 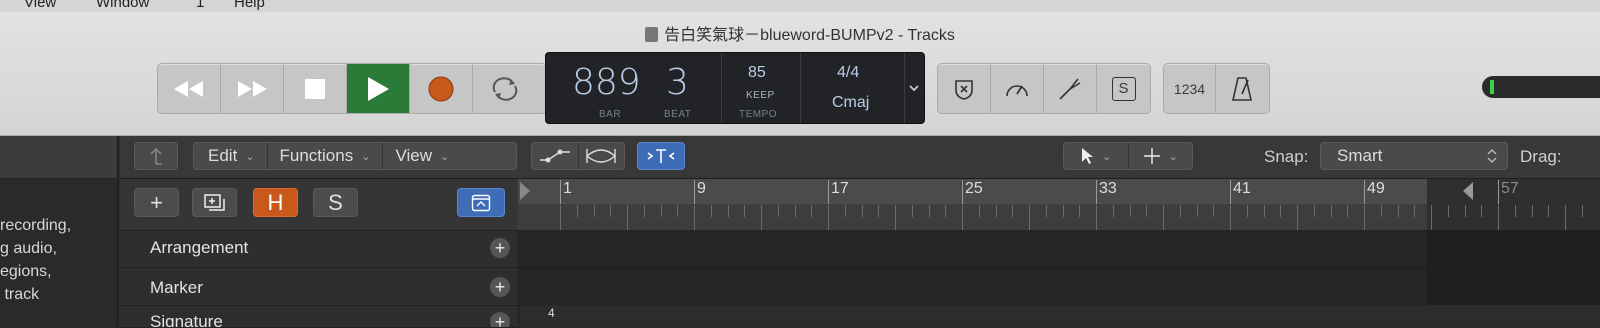 What do you see at coordinates (1414, 156) in the screenshot?
I see `snap-select: Smart` at bounding box center [1414, 156].